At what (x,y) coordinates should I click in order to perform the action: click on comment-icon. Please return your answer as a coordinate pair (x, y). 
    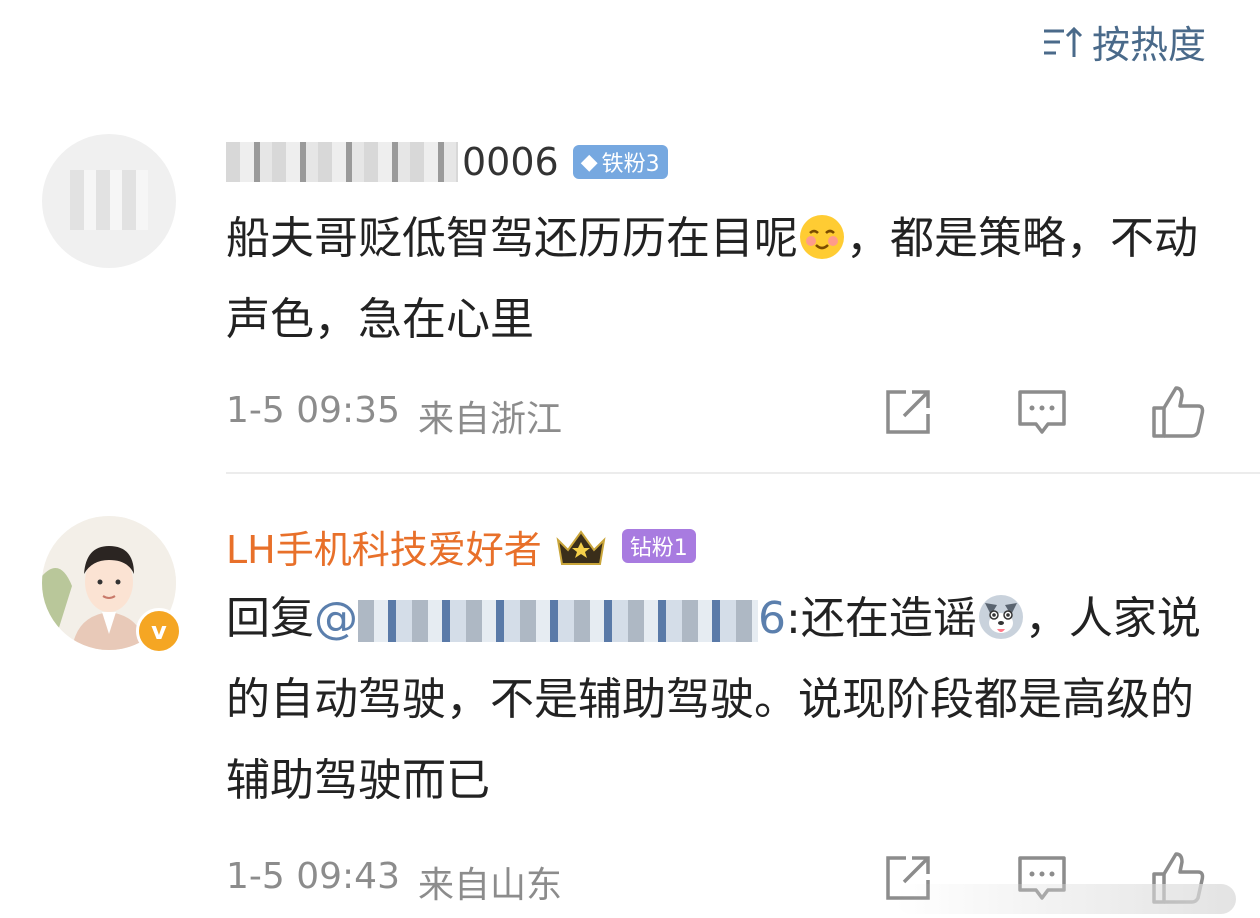
    Looking at the image, I should click on (1042, 412).